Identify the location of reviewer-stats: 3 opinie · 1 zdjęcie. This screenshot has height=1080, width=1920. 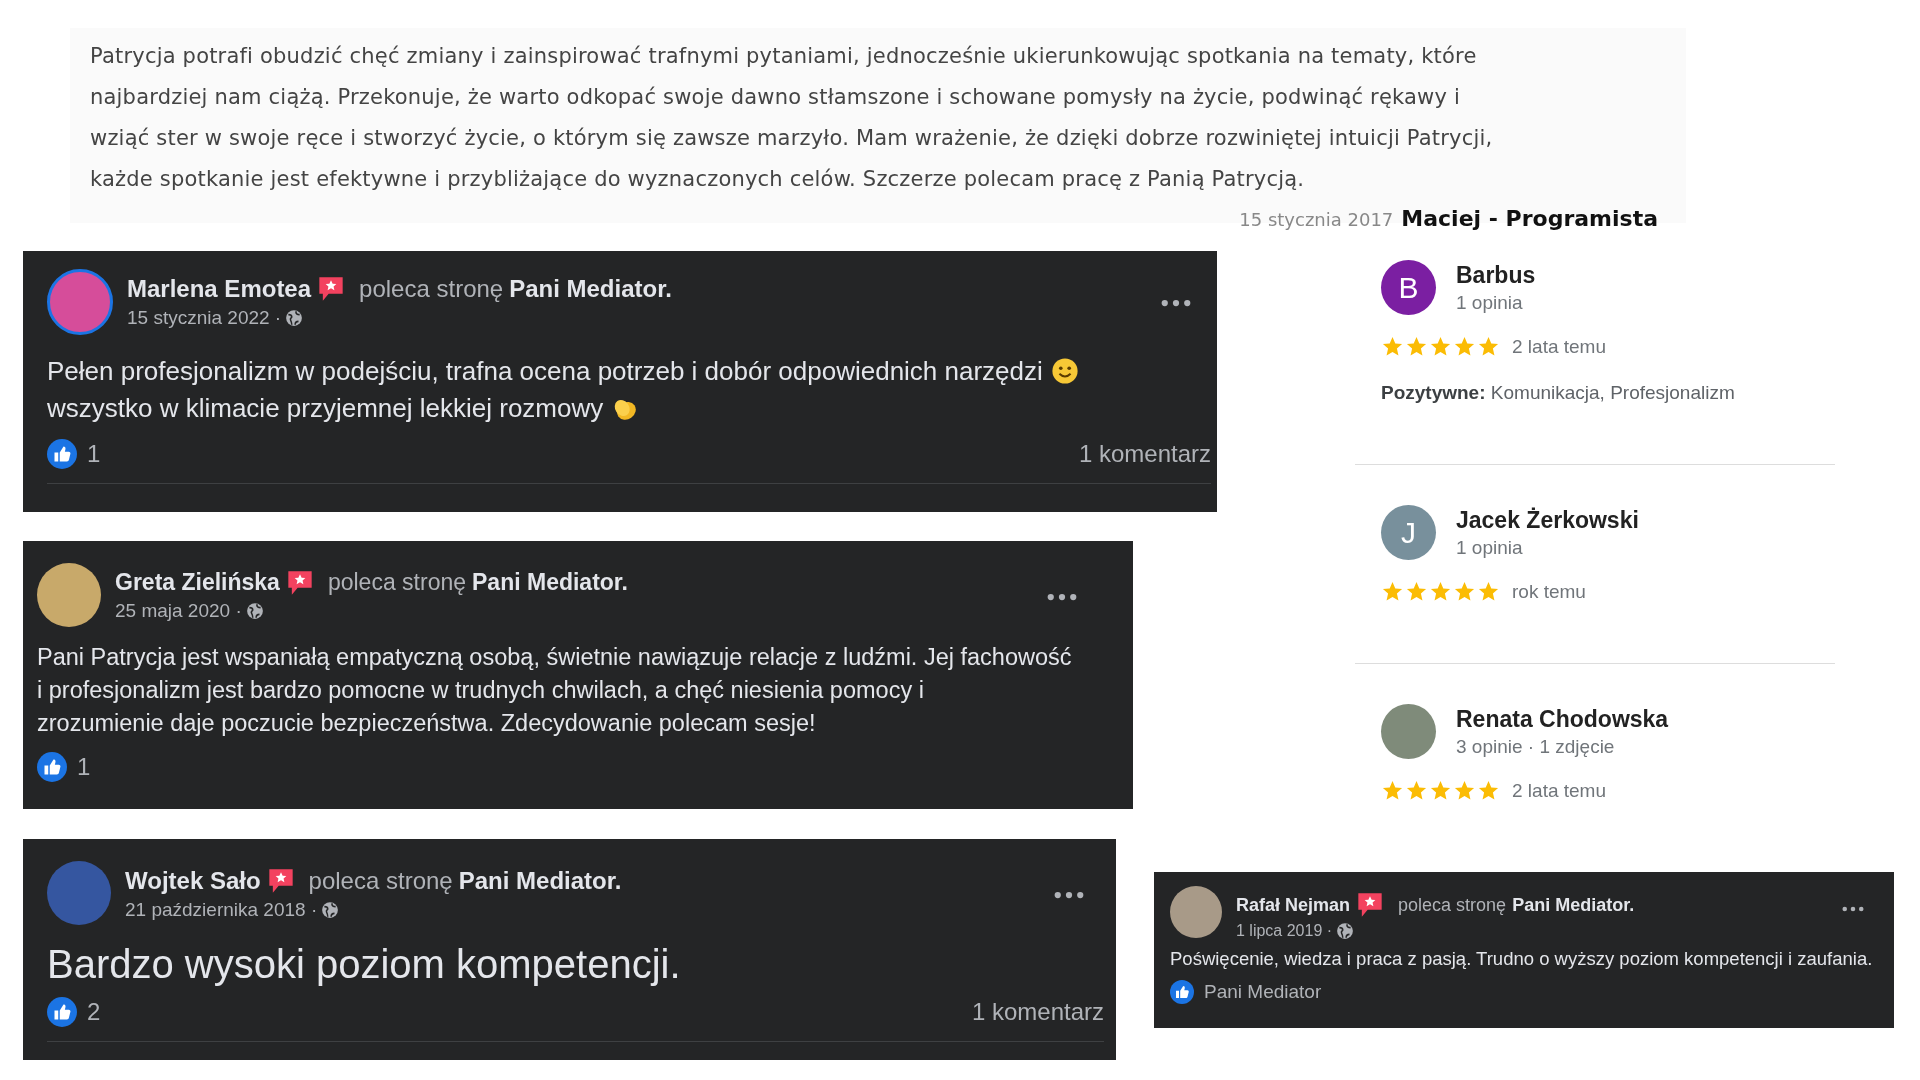
(1536, 746).